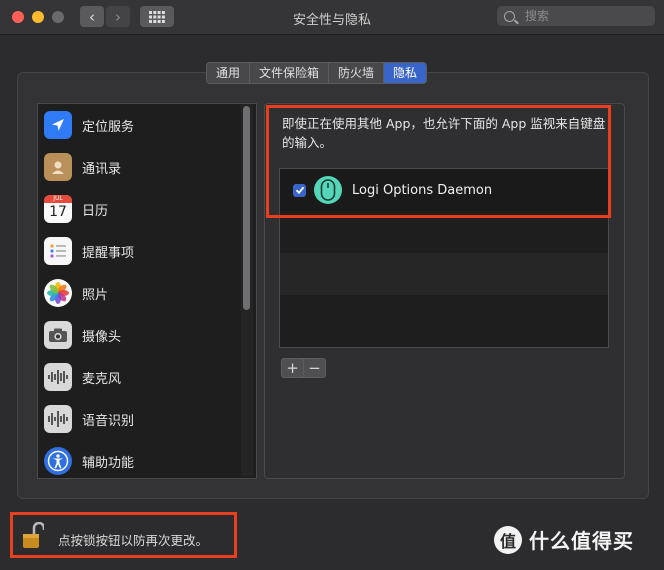 This screenshot has width=664, height=570. What do you see at coordinates (332, 17) in the screenshot?
I see `title-bar: ‹ › 安全性与隐私` at bounding box center [332, 17].